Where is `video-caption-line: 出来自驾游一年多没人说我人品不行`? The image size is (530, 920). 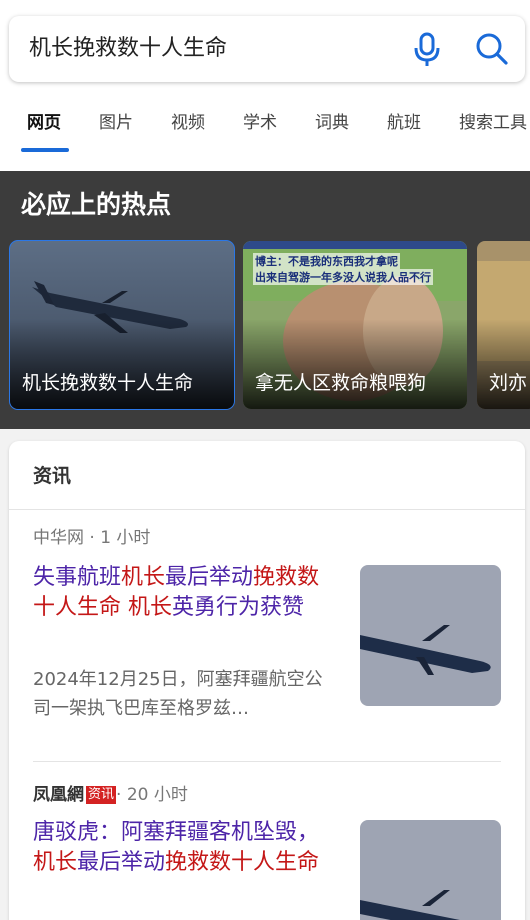
video-caption-line: 出来自驾游一年多没人说我人品不行 is located at coordinates (343, 277).